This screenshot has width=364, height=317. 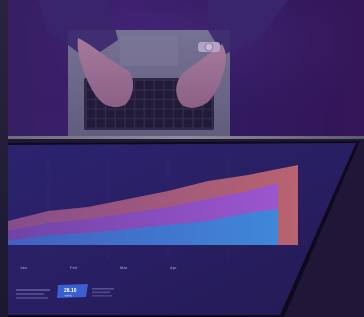 I want to click on badge-sub-label: metric, so click(x=68, y=296).